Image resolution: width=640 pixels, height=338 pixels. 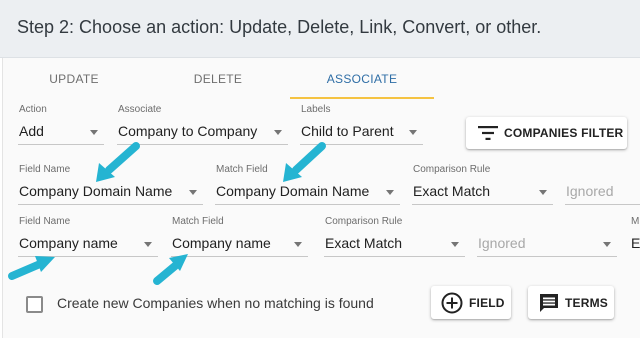 What do you see at coordinates (547, 245) in the screenshot?
I see `ignored-select-2: Ignored` at bounding box center [547, 245].